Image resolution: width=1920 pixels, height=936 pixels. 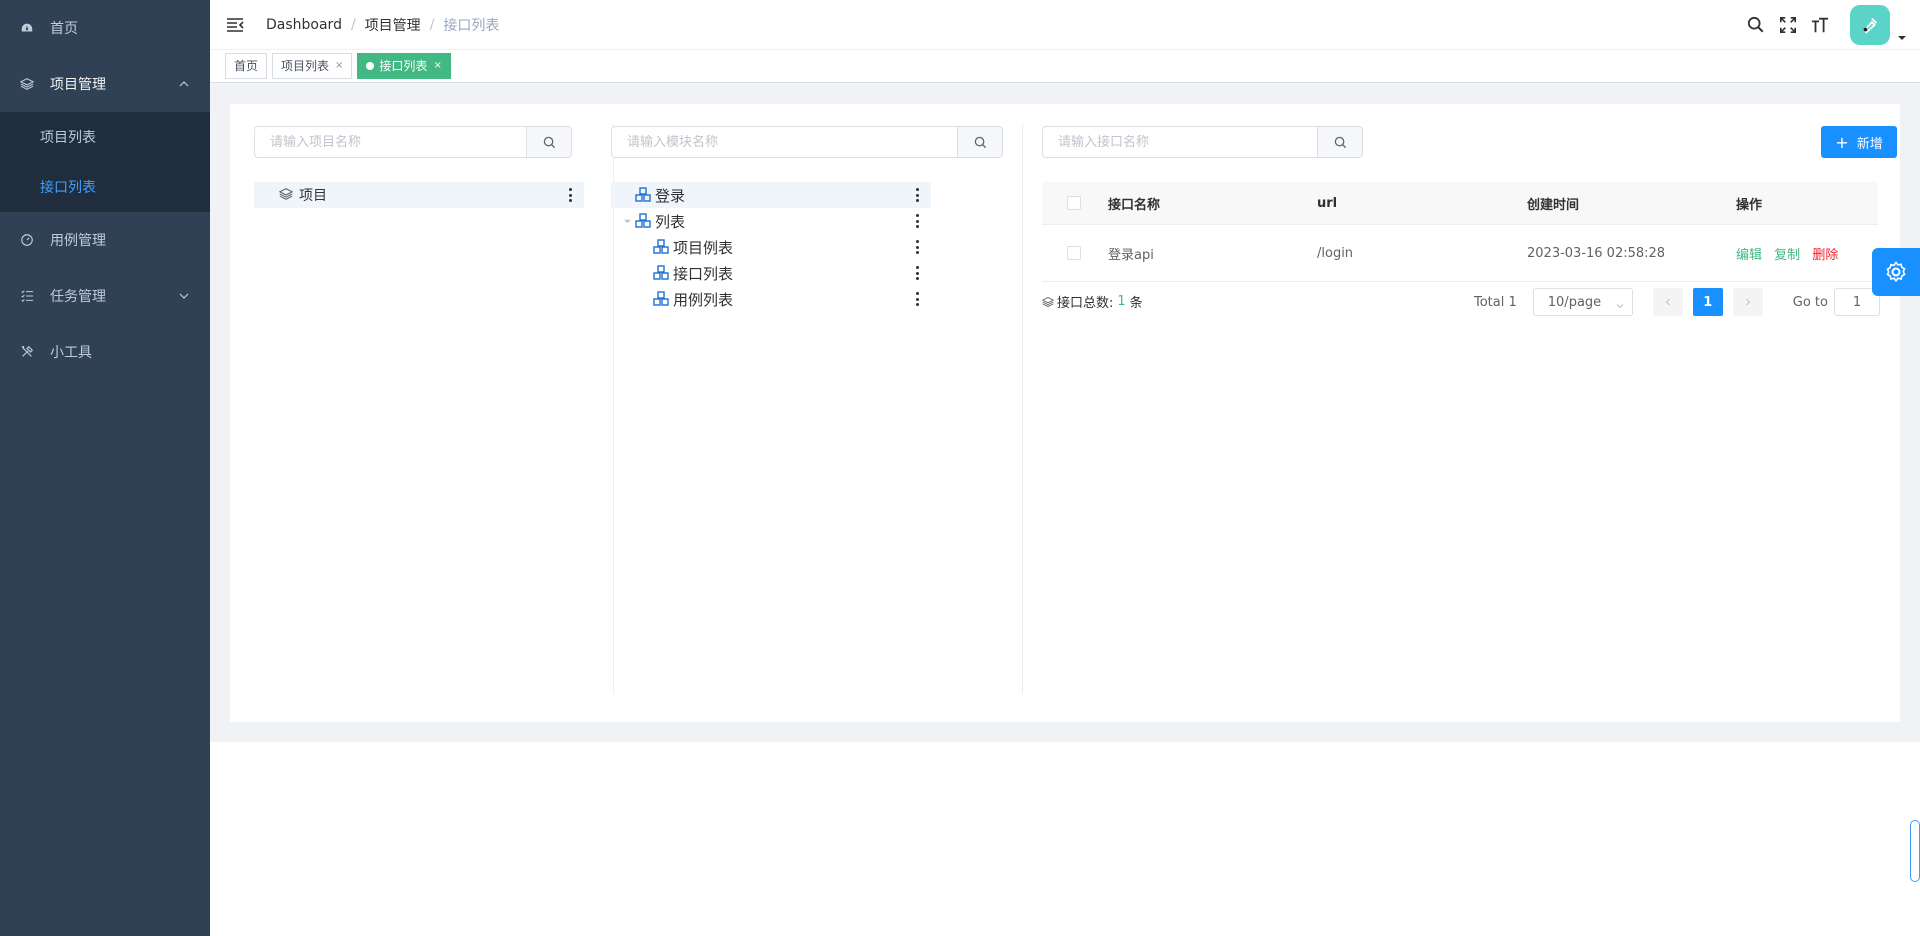 What do you see at coordinates (1915, 851) in the screenshot?
I see `scrollbar-thumb` at bounding box center [1915, 851].